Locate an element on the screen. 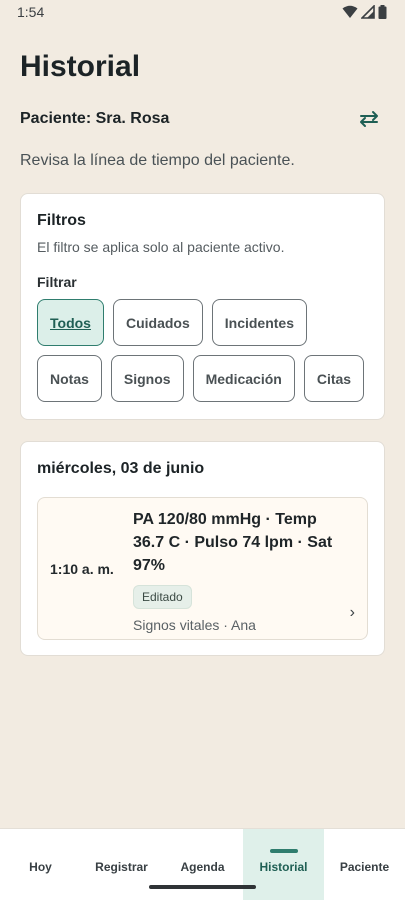 The height and width of the screenshot is (900, 405). nav-label: Agenda is located at coordinates (202, 866).